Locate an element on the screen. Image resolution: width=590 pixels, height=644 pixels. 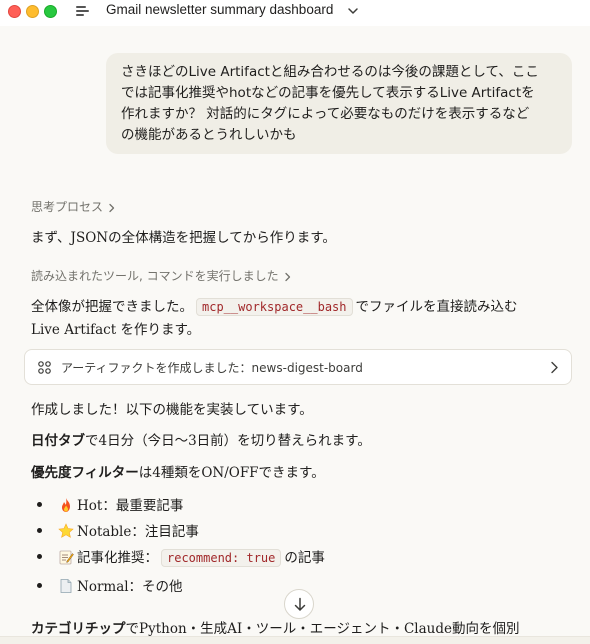
zoom-window-button is located at coordinates (50, 11).